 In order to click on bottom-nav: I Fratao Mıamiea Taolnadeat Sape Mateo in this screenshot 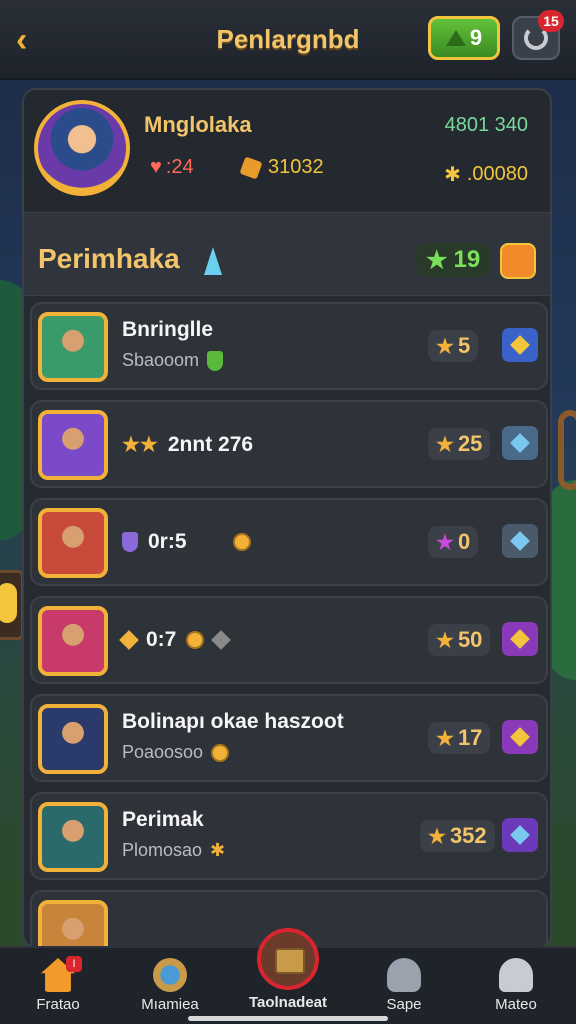, I will do `click(288, 976)`.